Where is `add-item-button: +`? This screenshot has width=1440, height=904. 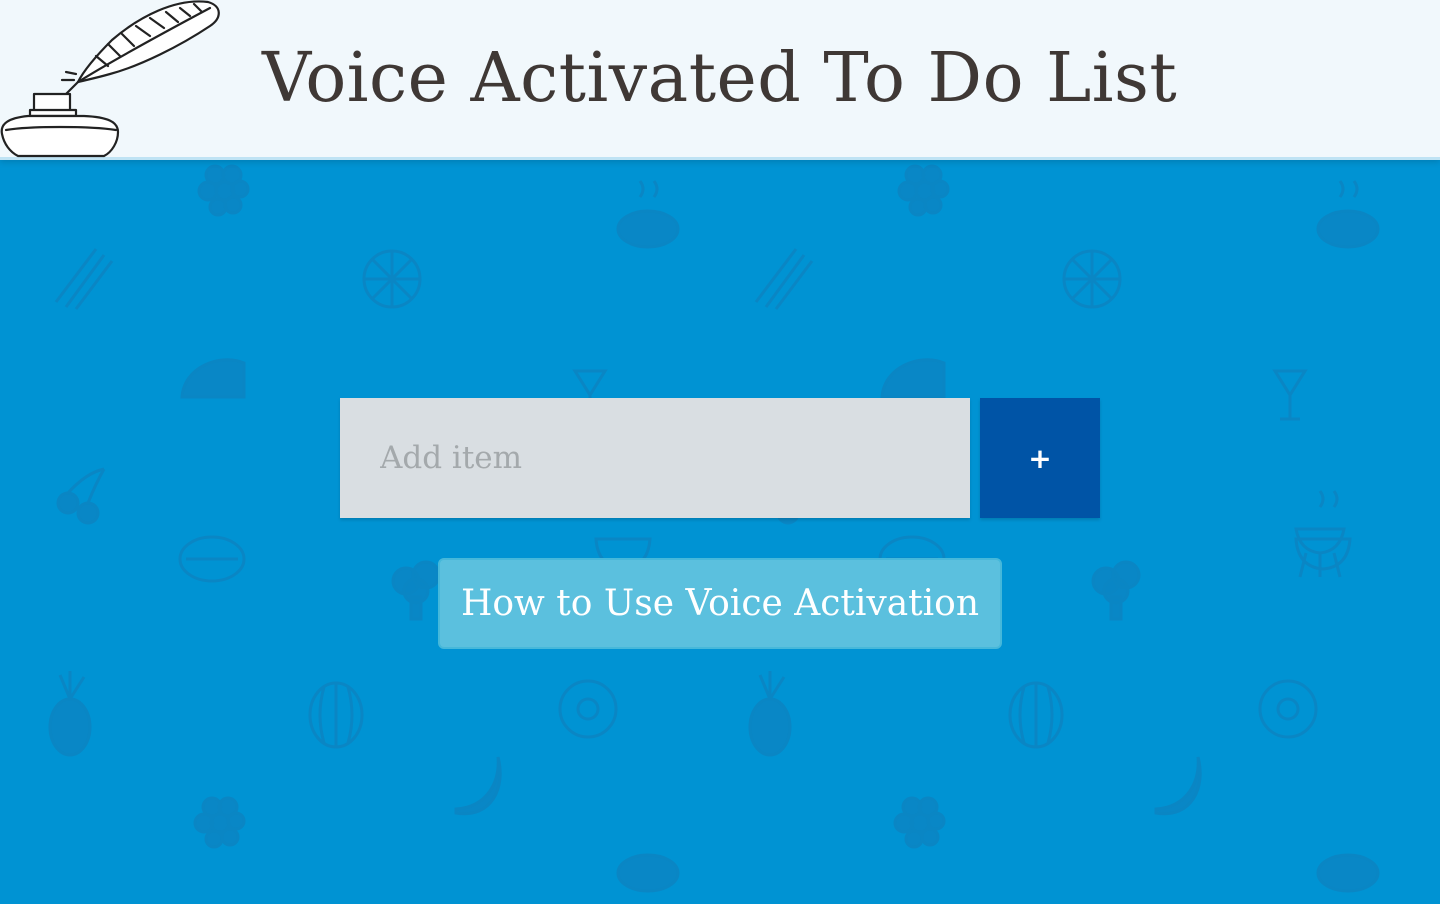 add-item-button: + is located at coordinates (1040, 458).